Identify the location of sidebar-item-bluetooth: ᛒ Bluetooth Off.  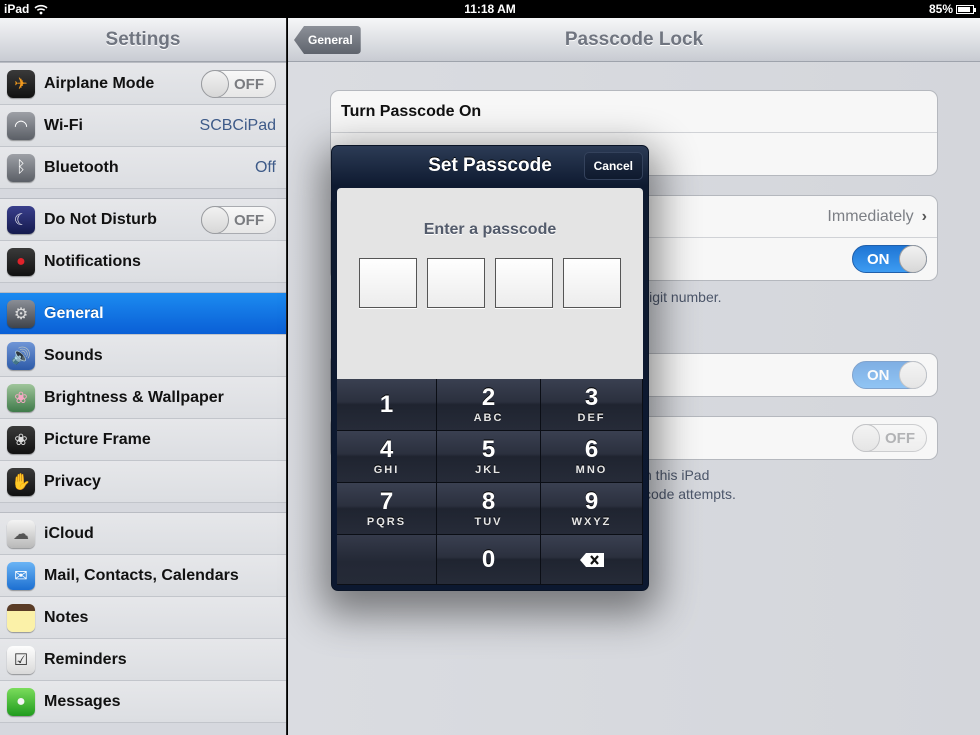
(143, 168).